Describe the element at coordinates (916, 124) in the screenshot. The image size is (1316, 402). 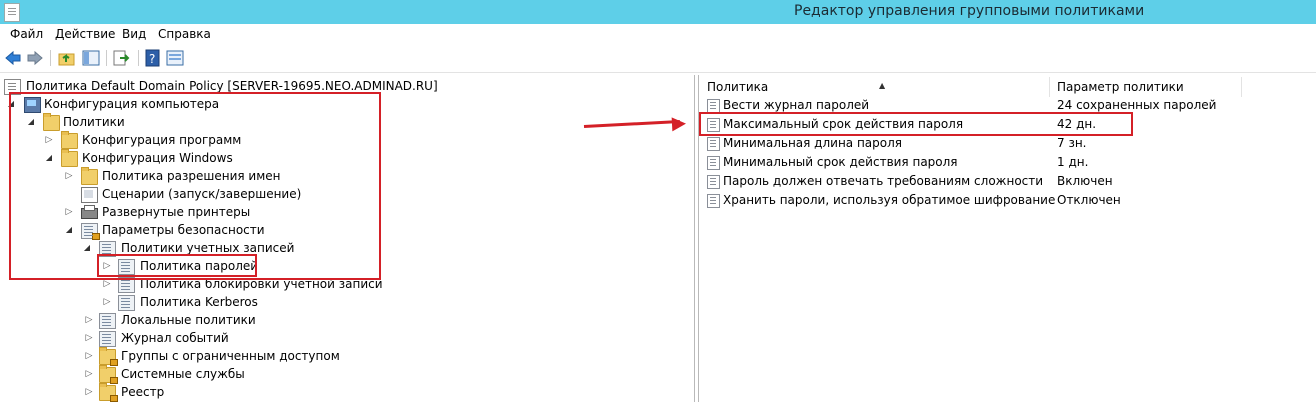
I see `highlight-box-max-age` at that location.